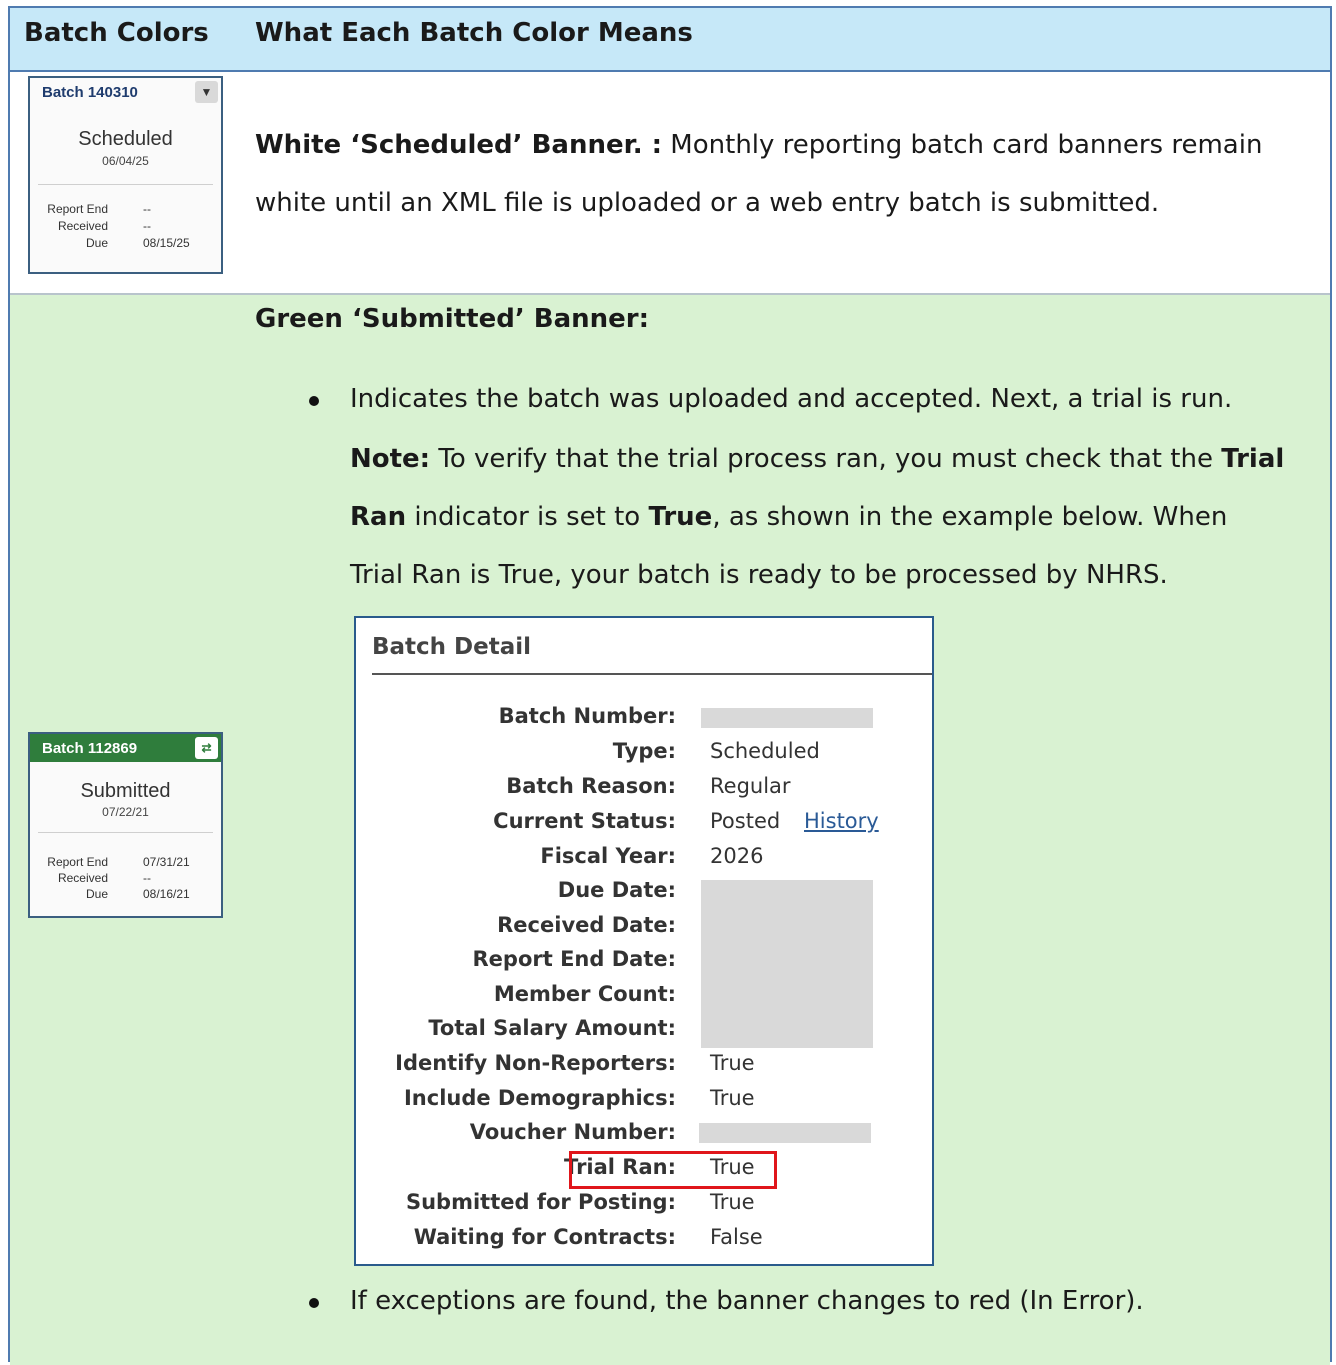 Image resolution: width=1336 pixels, height=1365 pixels. I want to click on field-value: Regular, so click(750, 786).